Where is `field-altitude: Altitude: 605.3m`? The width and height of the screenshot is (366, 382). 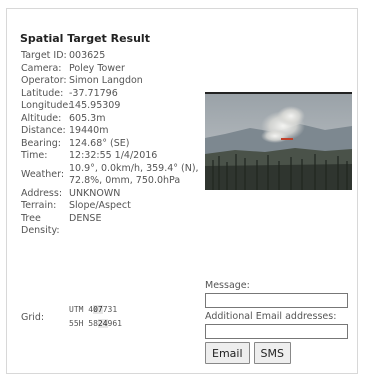 field-altitude: Altitude: 605.3m is located at coordinates (113, 119).